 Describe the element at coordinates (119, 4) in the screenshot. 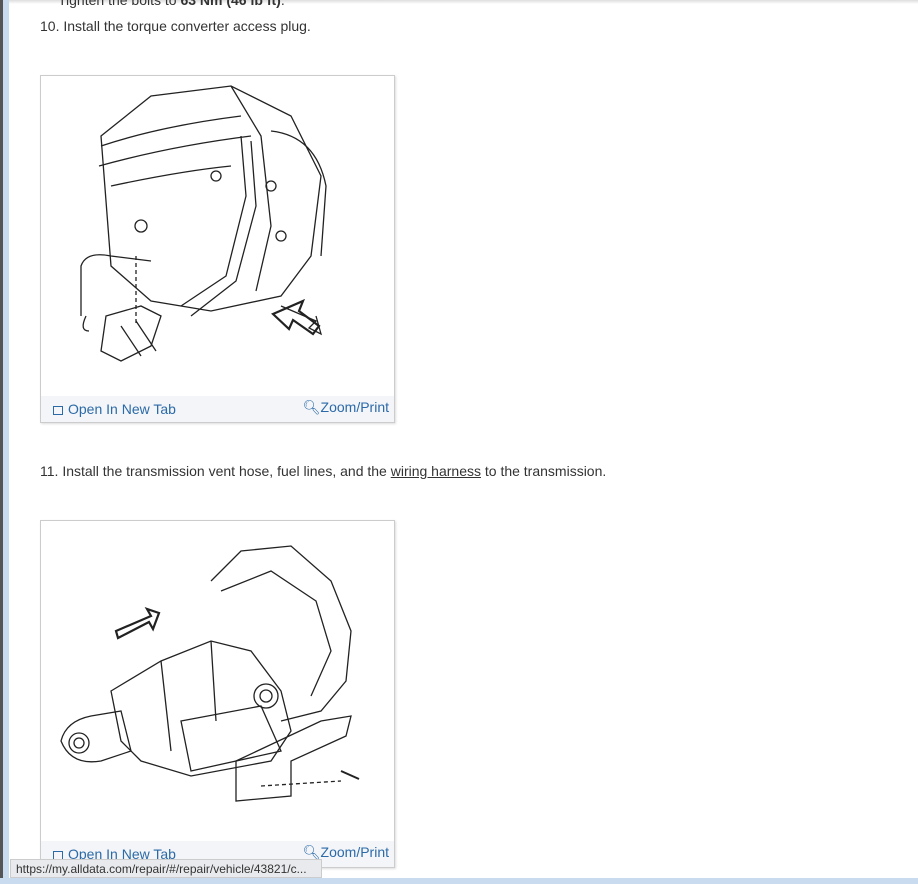

I see `step-text: Tighten the bolts to` at that location.